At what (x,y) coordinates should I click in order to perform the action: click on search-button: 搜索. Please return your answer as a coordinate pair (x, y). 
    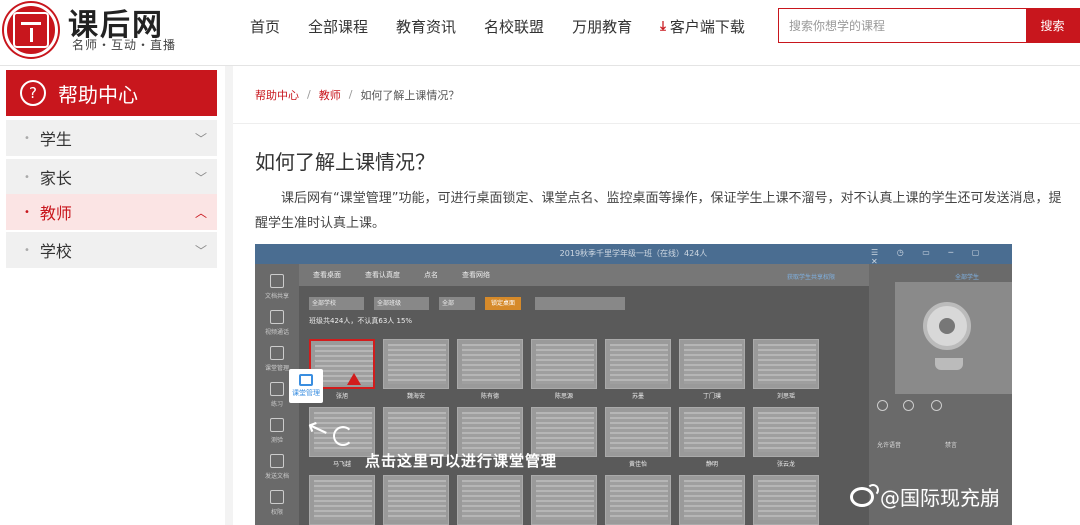
    Looking at the image, I should click on (1052, 25).